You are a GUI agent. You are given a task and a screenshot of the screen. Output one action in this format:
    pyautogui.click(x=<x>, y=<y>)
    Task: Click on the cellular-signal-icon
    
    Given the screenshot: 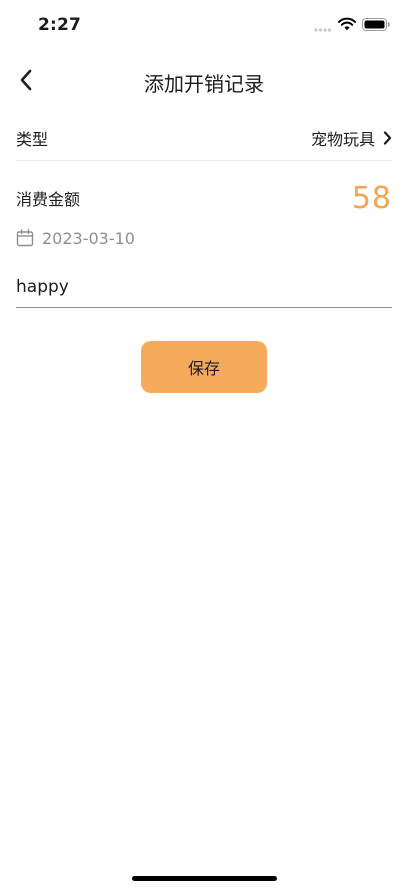 What is the action you would take?
    pyautogui.click(x=323, y=30)
    